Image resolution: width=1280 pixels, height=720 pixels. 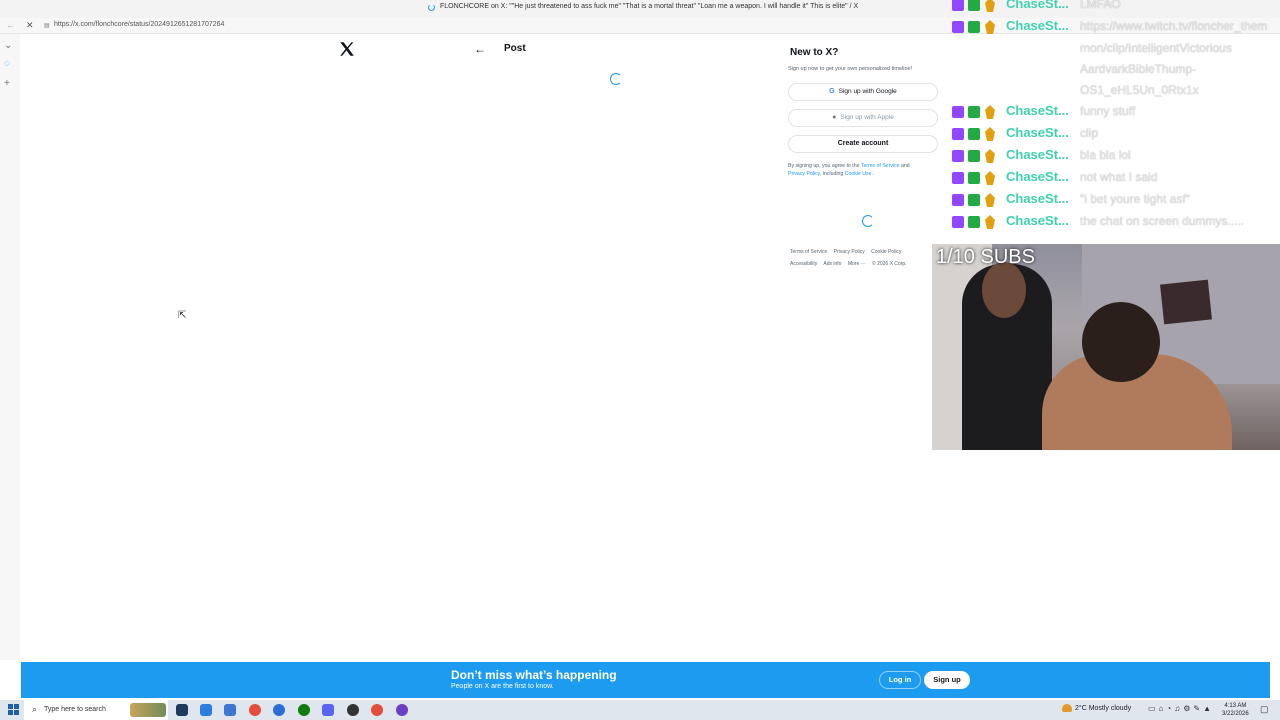 I want to click on footer-copyright: © 2026 X Corp., so click(x=889, y=264).